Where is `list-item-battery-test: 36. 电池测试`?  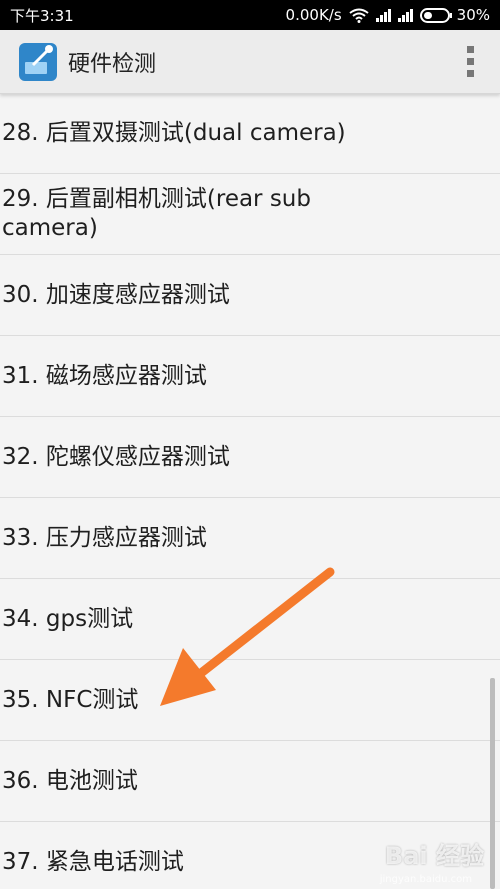 list-item-battery-test: 36. 电池测试 is located at coordinates (250, 781).